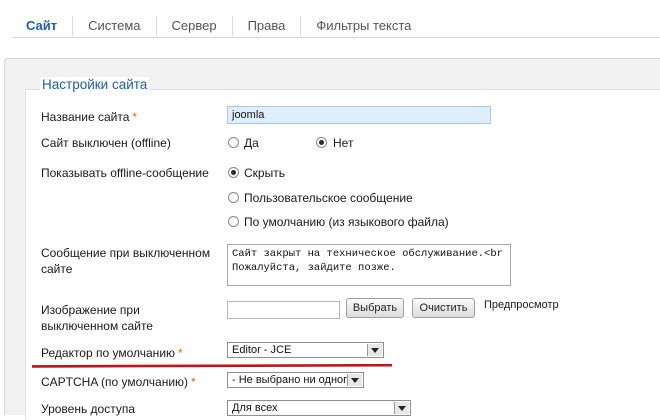 This screenshot has width=660, height=420. I want to click on annotation-underline, so click(212, 366).